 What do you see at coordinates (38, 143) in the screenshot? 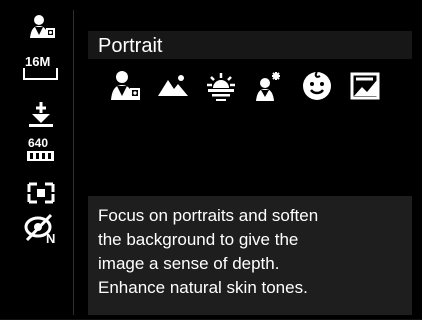
I see `movie-size-label: 640` at bounding box center [38, 143].